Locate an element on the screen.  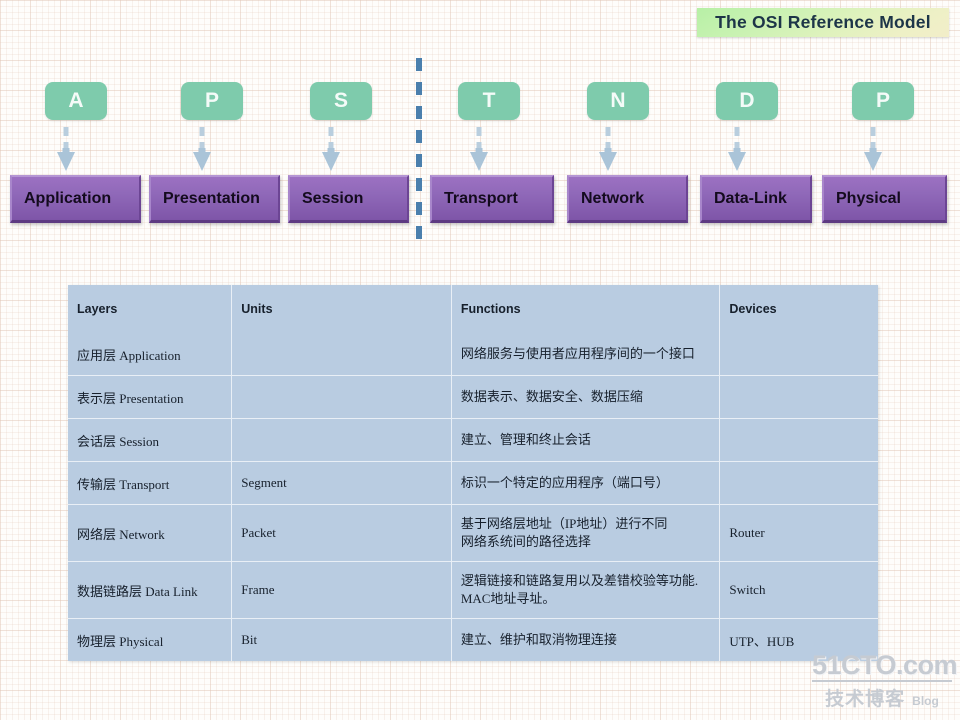
cell-layer: 数据链路层 Data Link is located at coordinates (150, 590).